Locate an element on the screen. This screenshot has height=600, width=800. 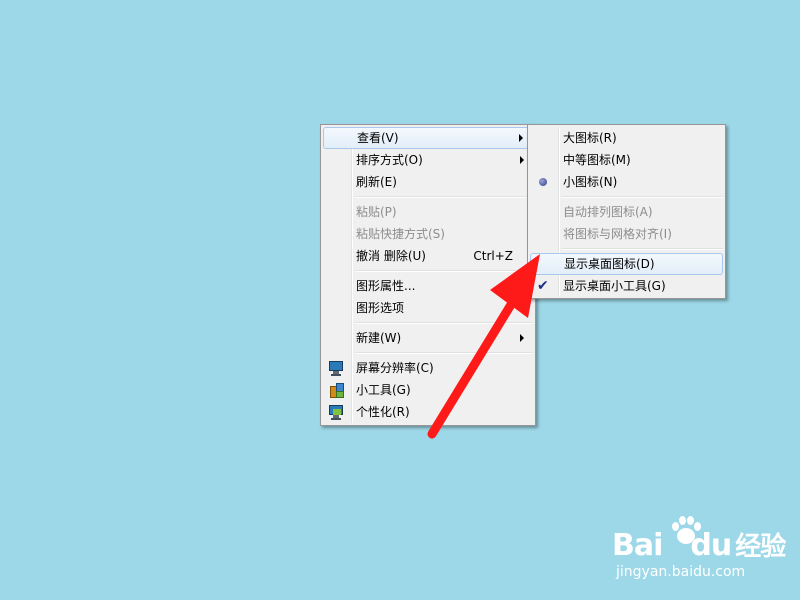
annotation-arrow is located at coordinates (483, 346).